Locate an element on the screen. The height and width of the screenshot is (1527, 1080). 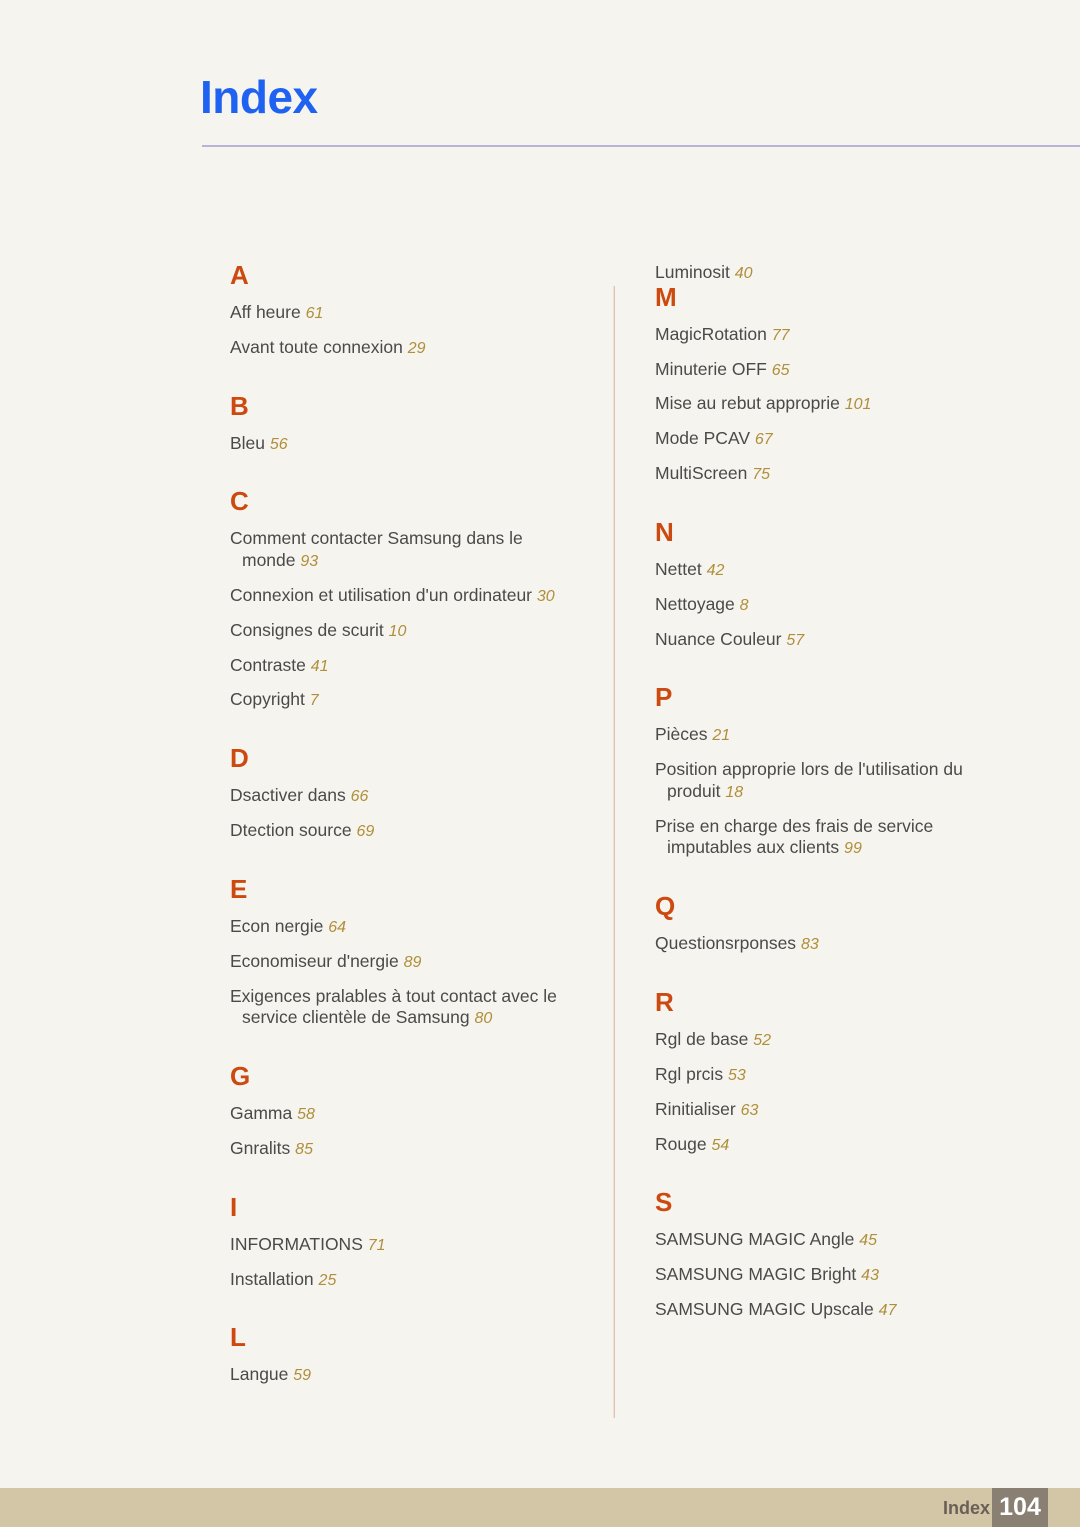
index-entry: SAMSUNG MAGIC Angle 45 is located at coordinates (835, 1240).